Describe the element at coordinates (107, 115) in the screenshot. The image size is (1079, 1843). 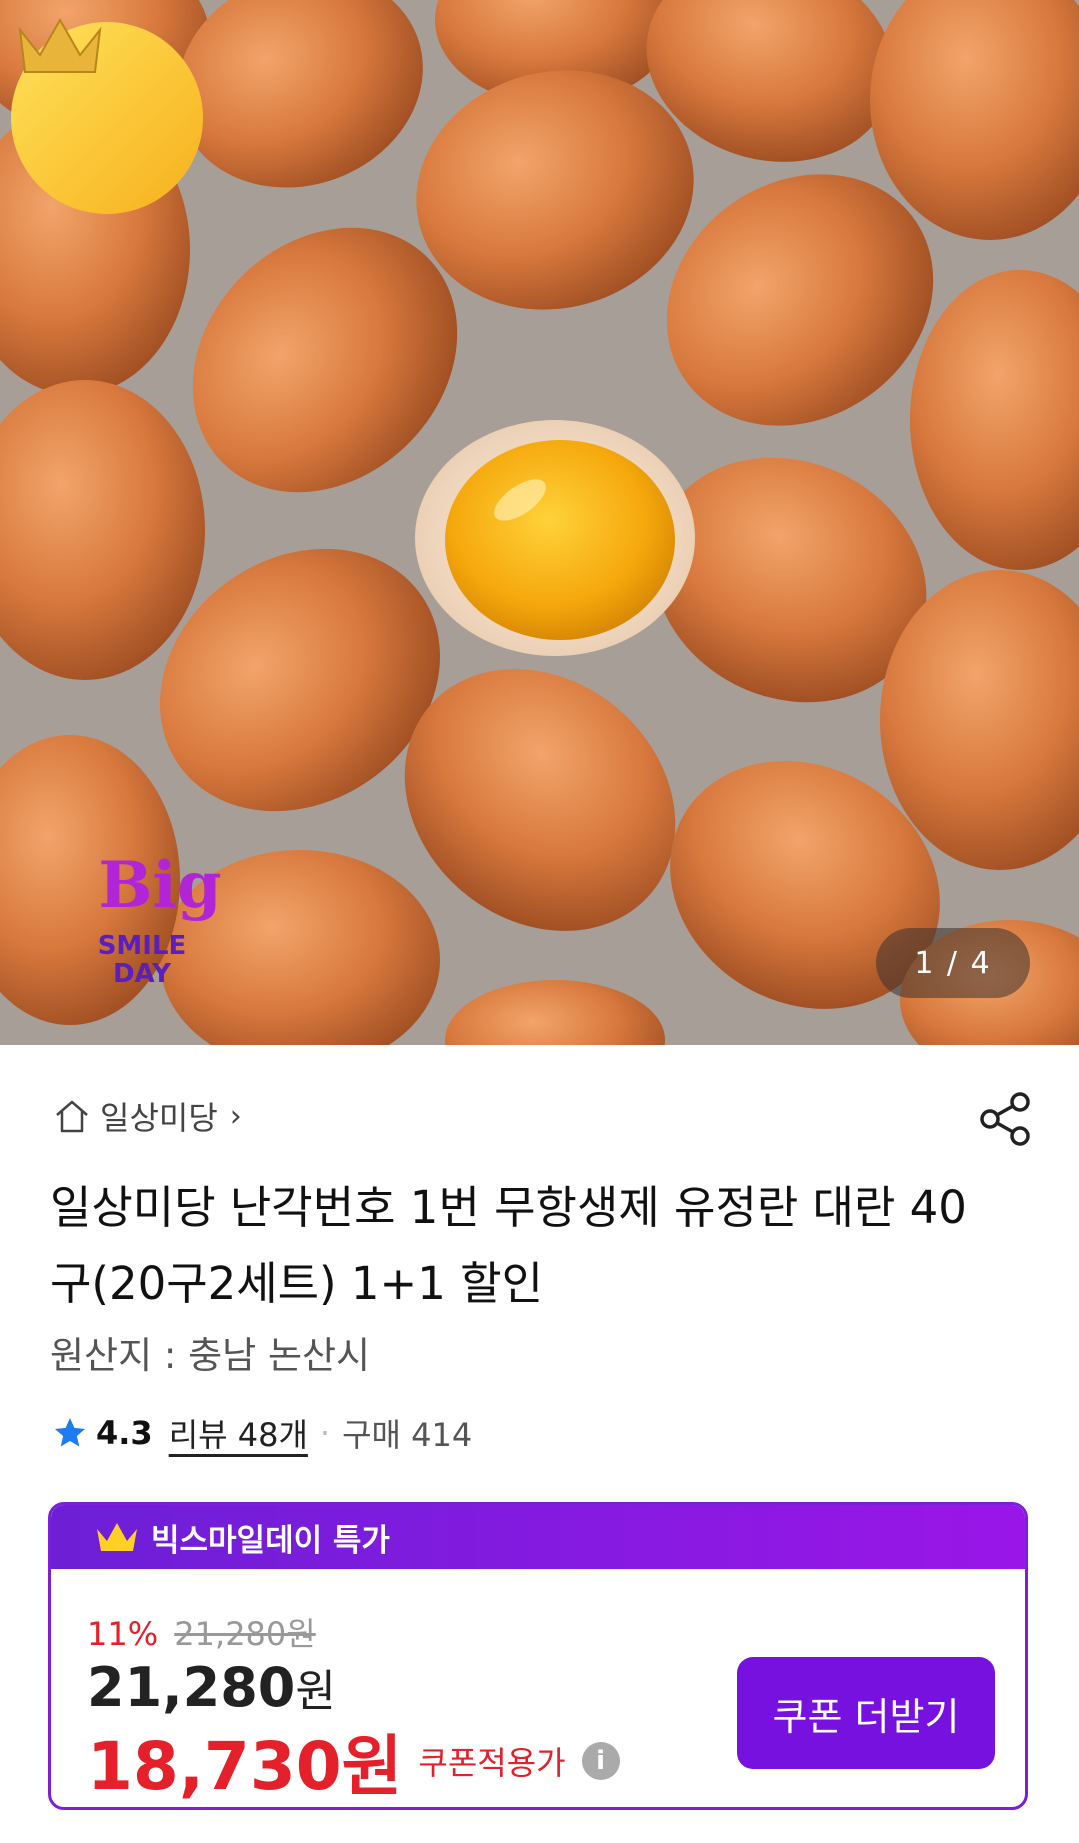
I see `big-smile-day-badge` at that location.